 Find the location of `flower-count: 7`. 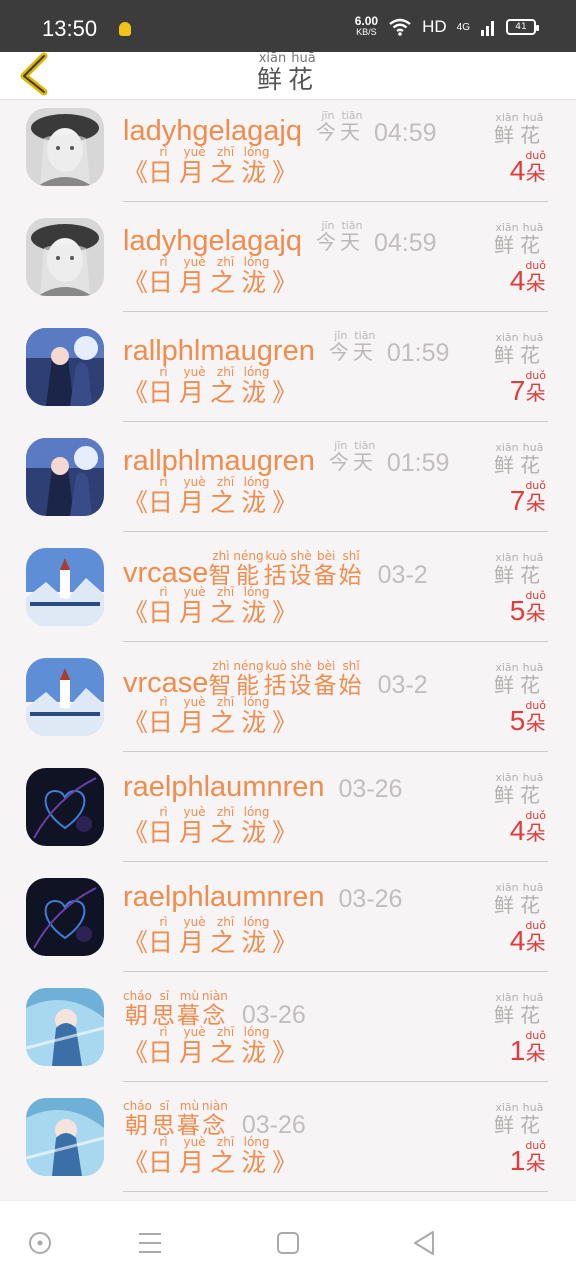

flower-count: 7 is located at coordinates (517, 500).